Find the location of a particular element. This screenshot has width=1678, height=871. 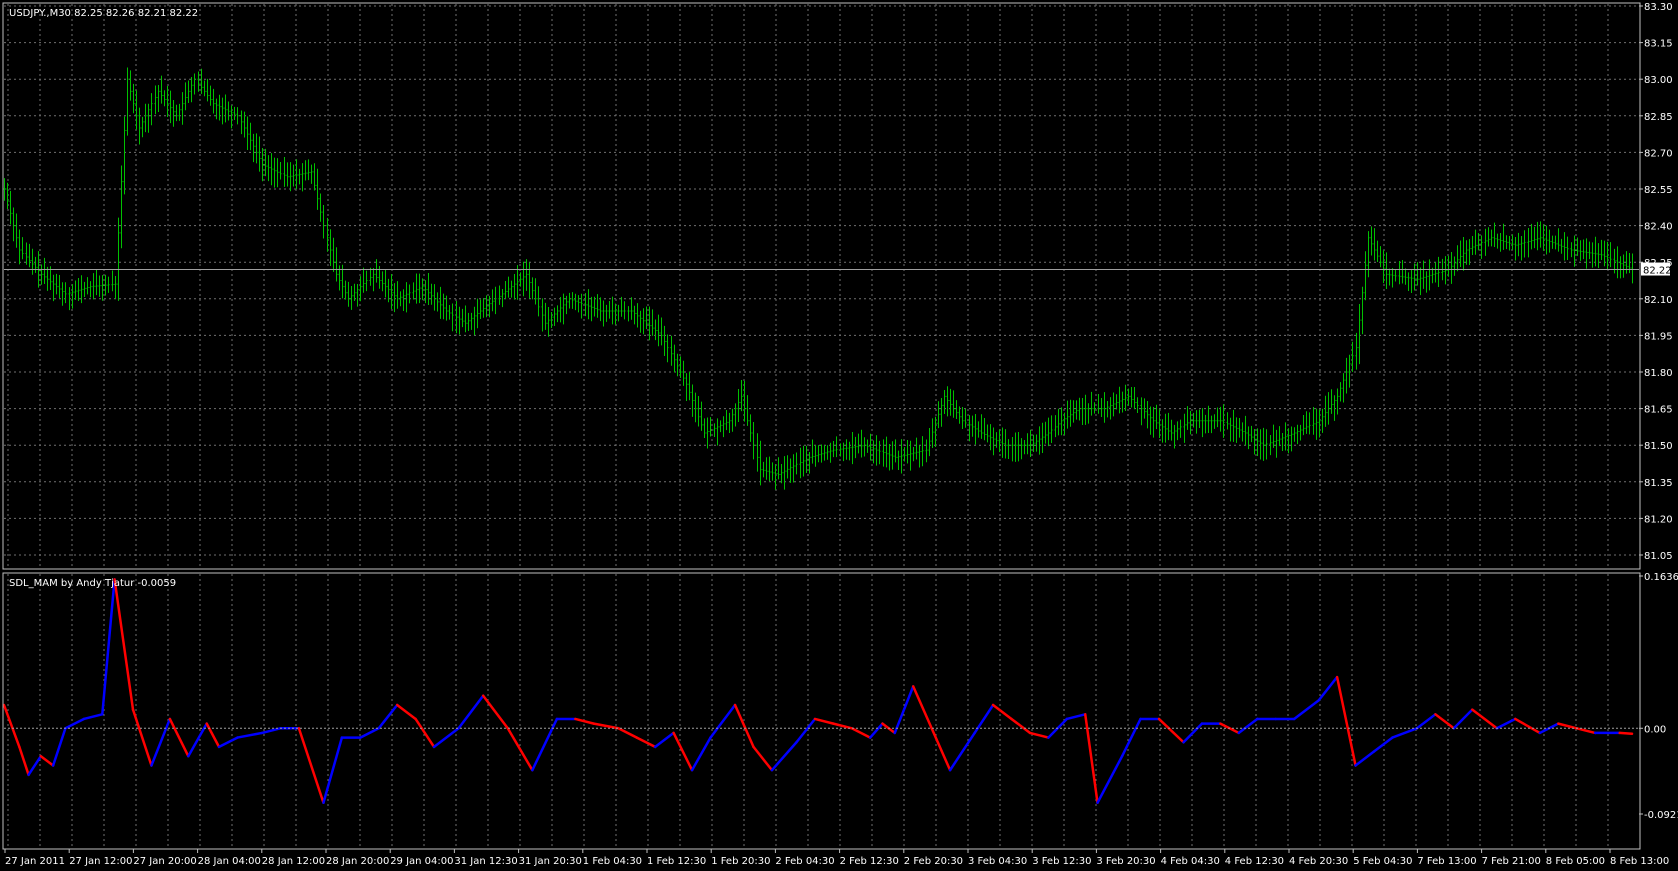

time-tick-label: 1 Feb 04:30 is located at coordinates (612, 861).